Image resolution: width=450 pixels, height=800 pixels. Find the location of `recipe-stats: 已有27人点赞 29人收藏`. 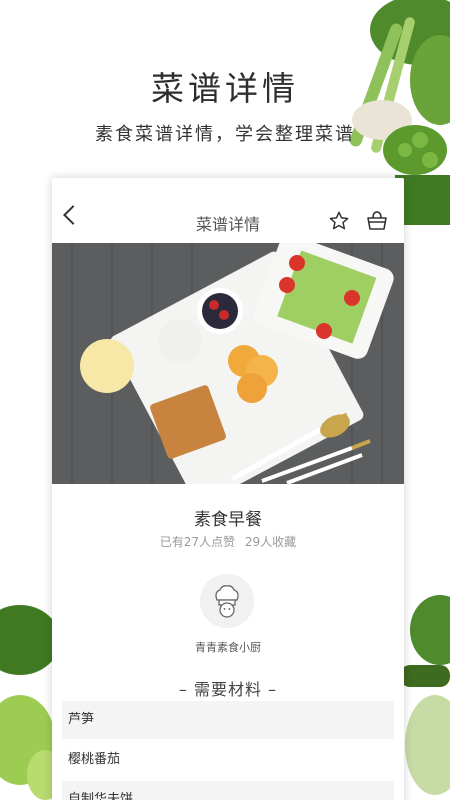

recipe-stats: 已有27人点赞 29人收藏 is located at coordinates (228, 541).